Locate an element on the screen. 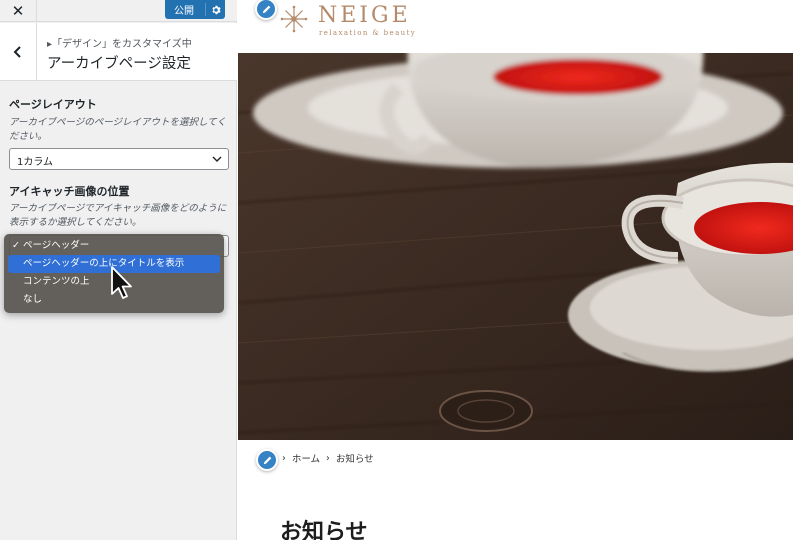  page-layout-selected: 1カラム is located at coordinates (35, 162).